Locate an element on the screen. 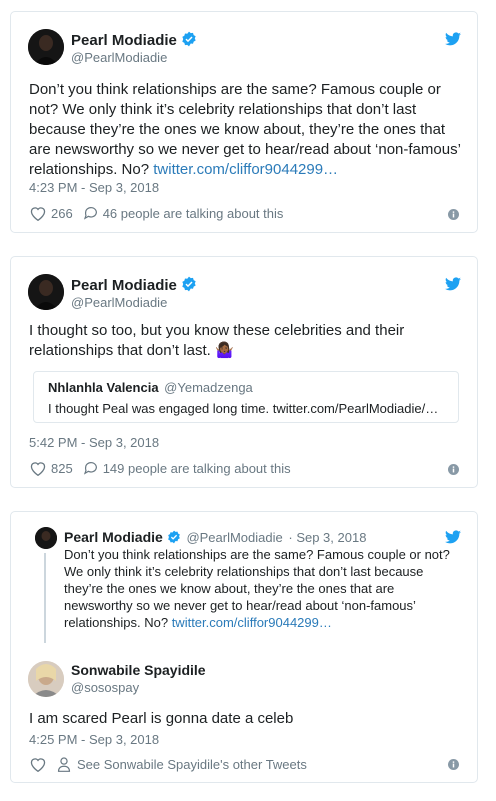 The image size is (496, 801). tweet-text: I am scared Pearl is gonna date a celeb is located at coordinates (161, 718).